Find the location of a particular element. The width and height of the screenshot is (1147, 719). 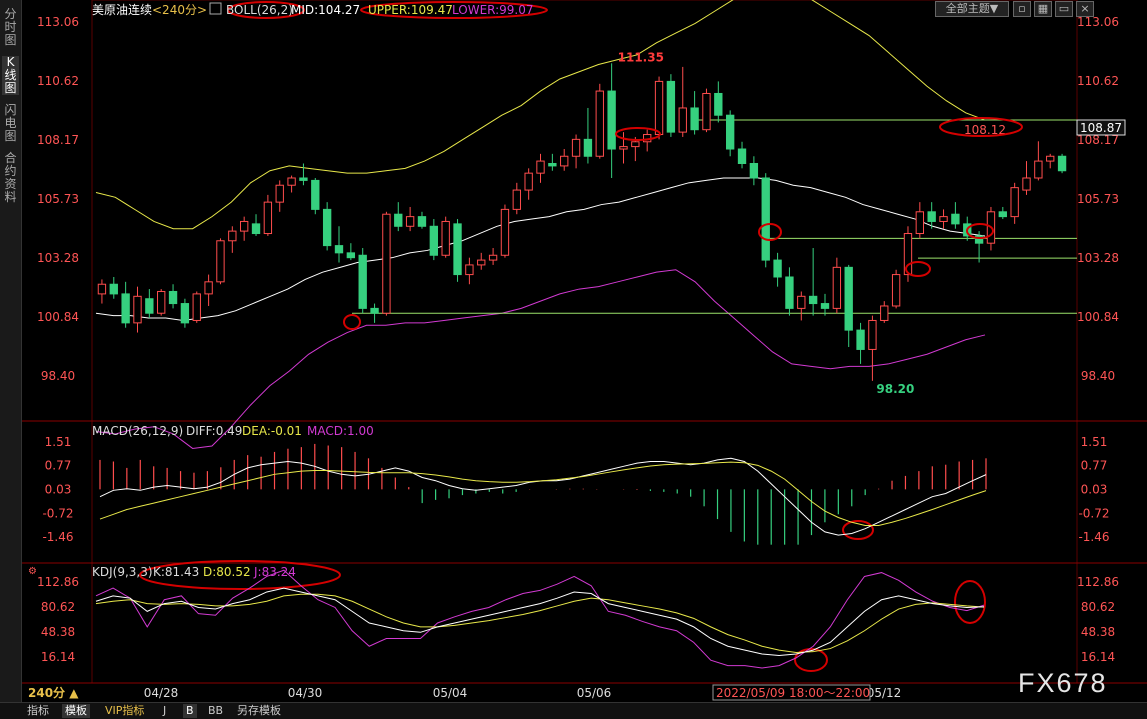

macd-tick-right: 0.77 is located at coordinates (1094, 466).